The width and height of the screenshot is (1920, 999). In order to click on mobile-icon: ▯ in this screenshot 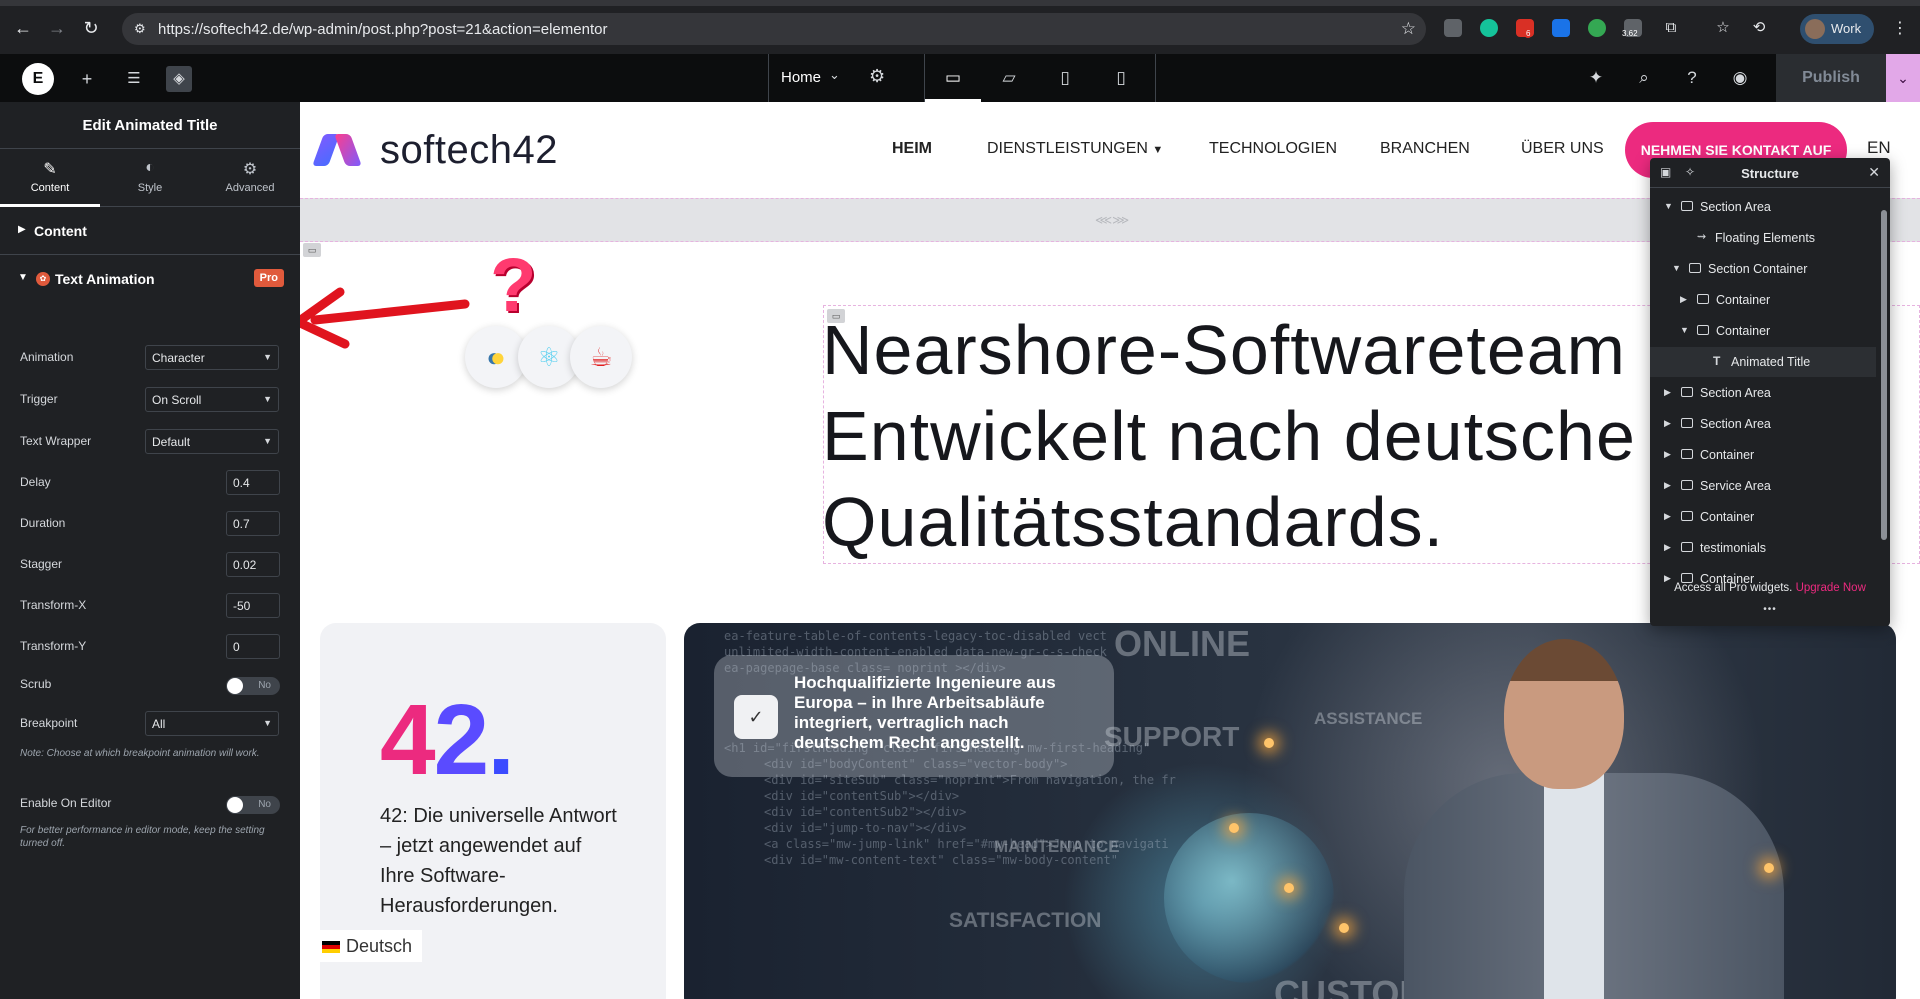, I will do `click(1121, 78)`.